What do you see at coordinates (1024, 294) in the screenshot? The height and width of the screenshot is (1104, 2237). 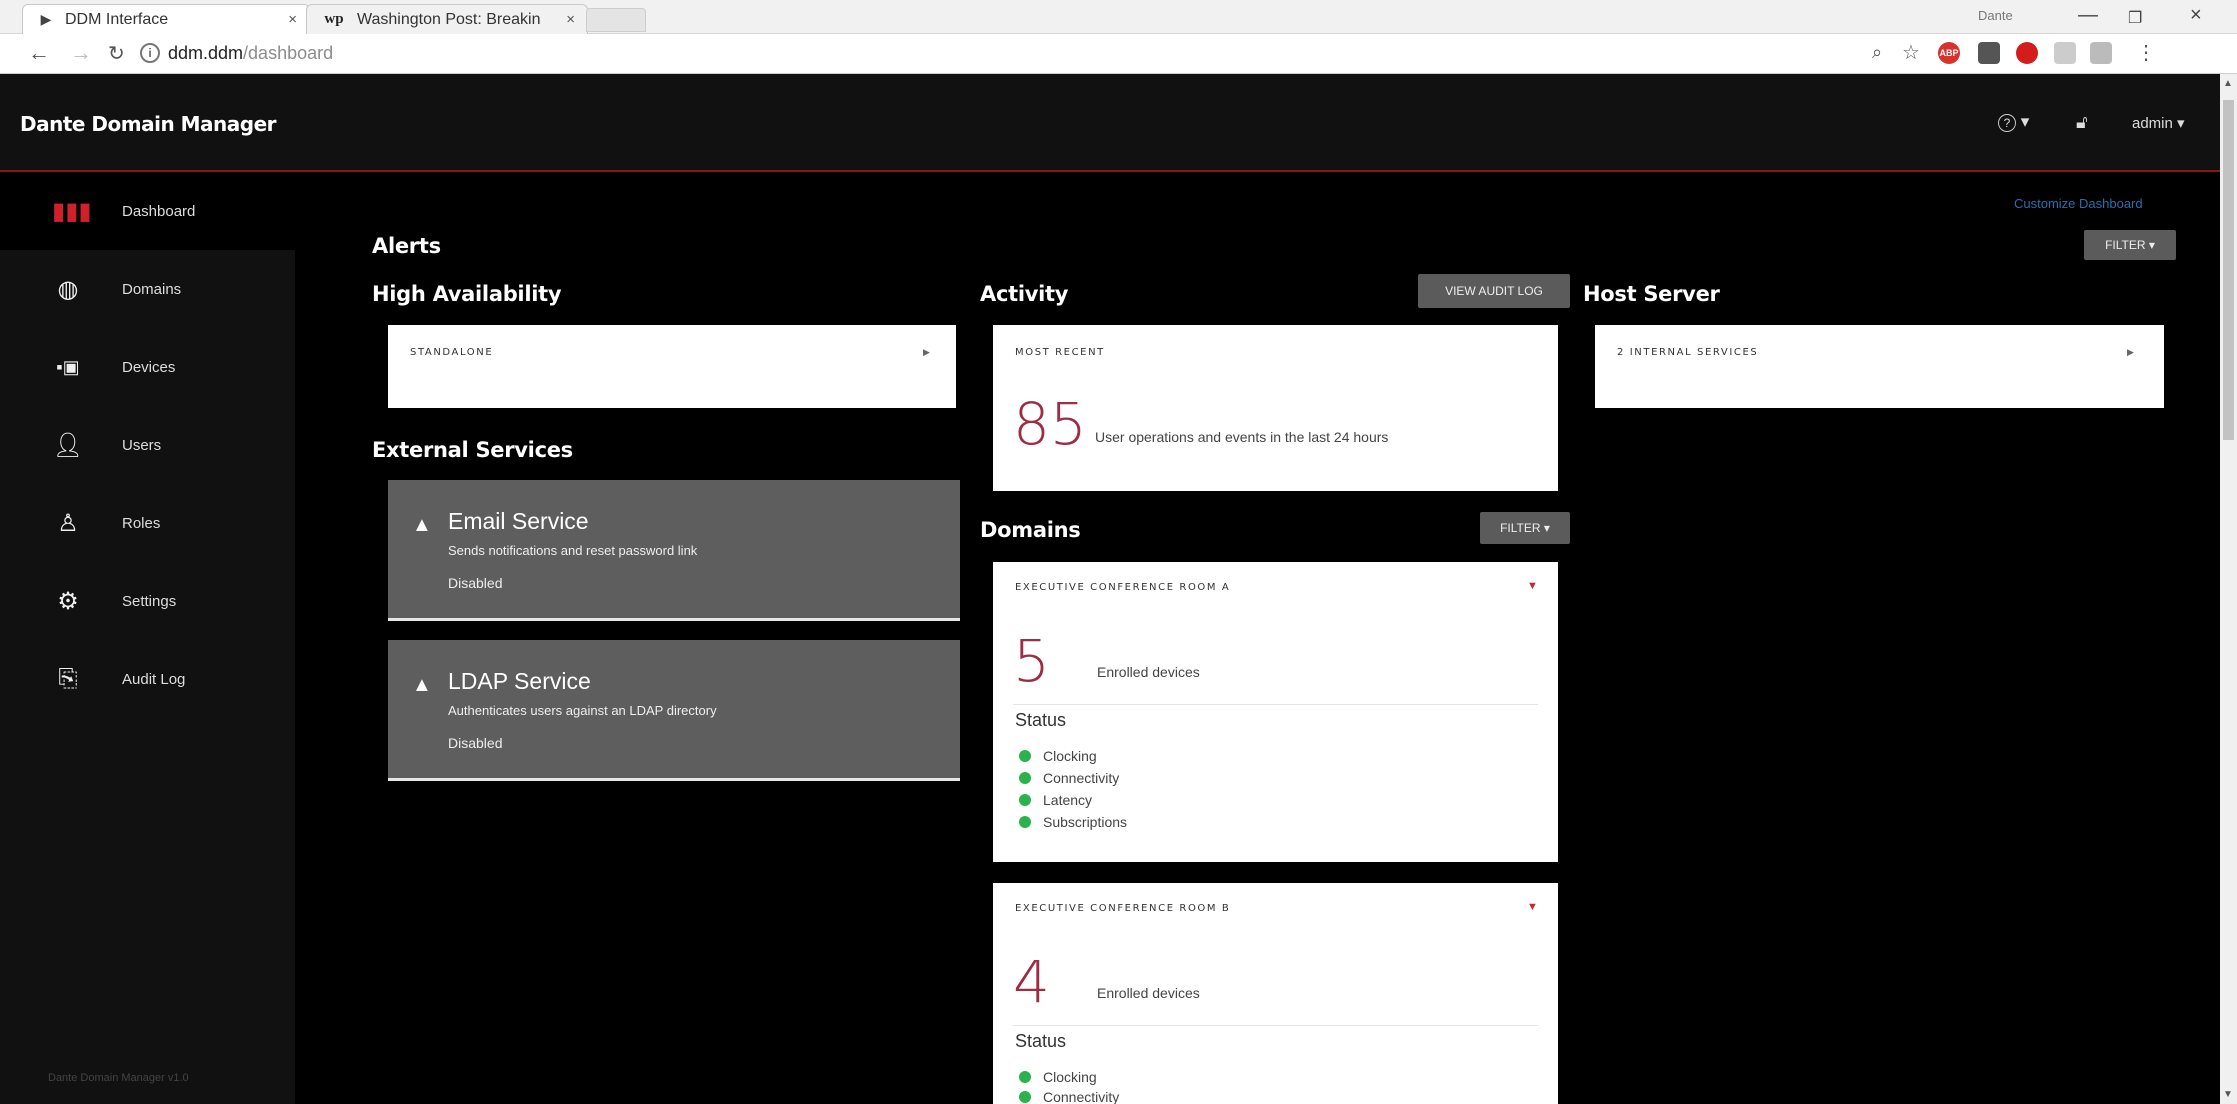 I see `activity-title: Activity` at bounding box center [1024, 294].